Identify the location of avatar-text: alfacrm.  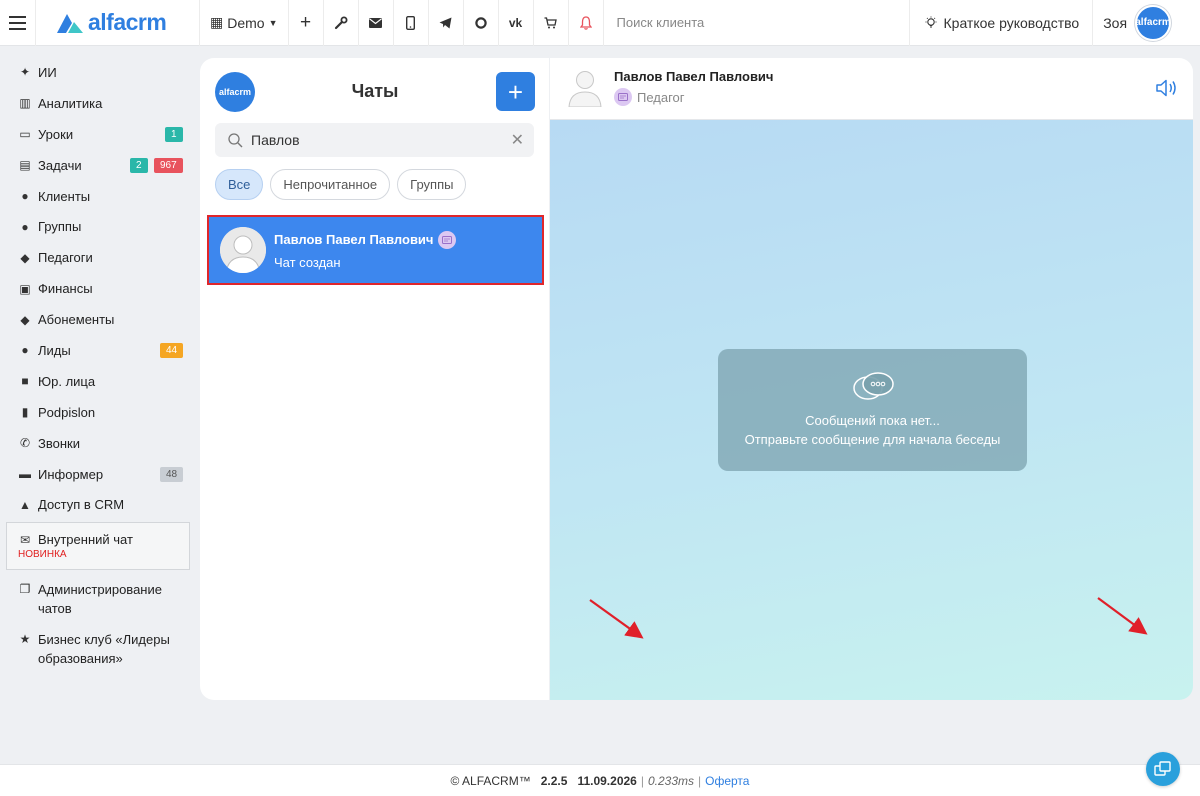
(1153, 22).